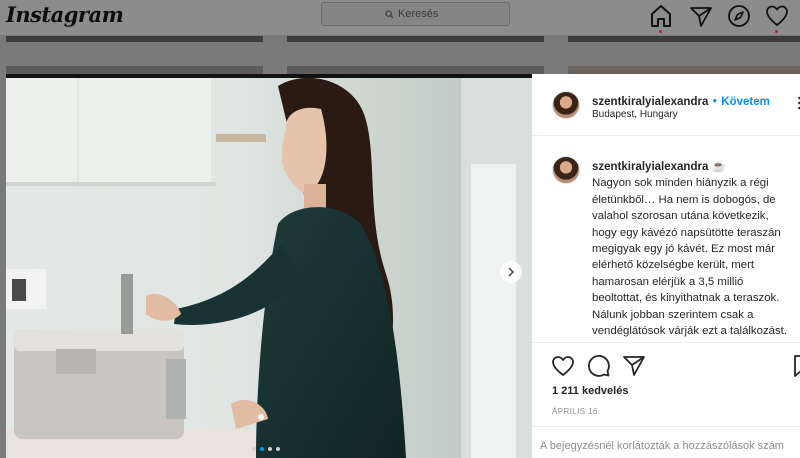 This screenshot has width=800, height=458. I want to click on save-icon, so click(795, 366).